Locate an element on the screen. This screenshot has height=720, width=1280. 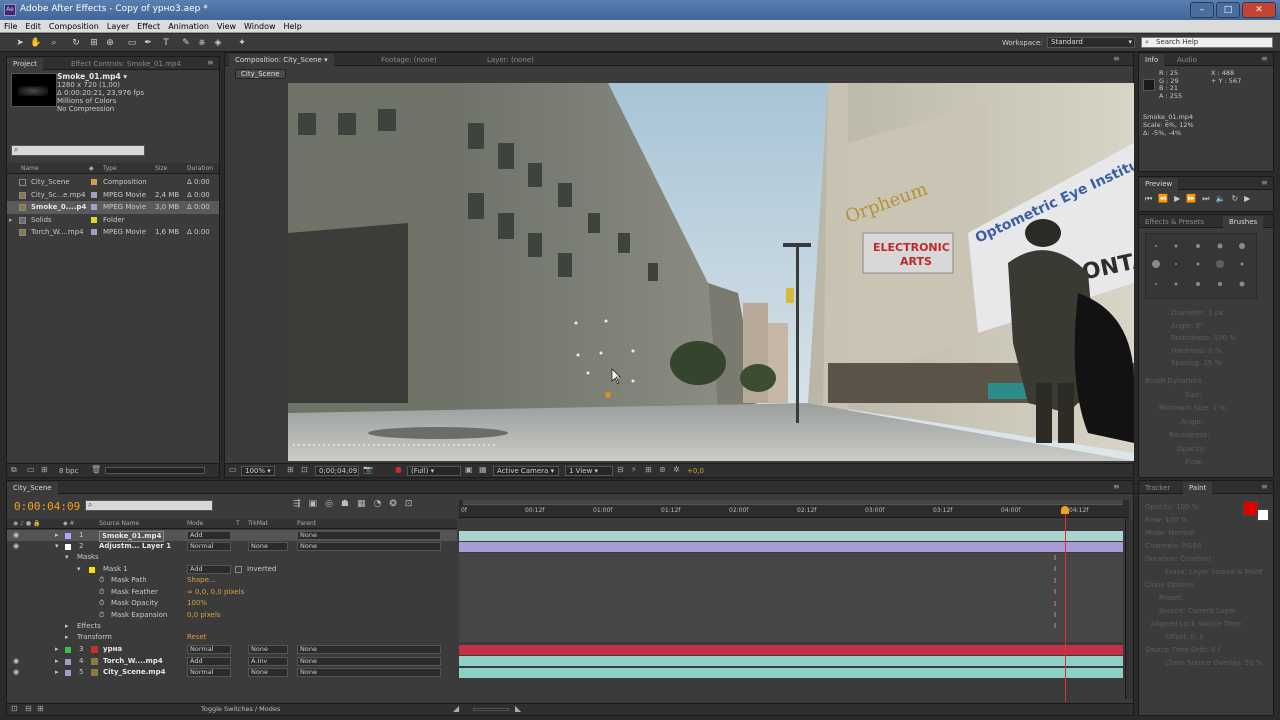
first-frame-icon: ⏮ is located at coordinates (1151, 198).